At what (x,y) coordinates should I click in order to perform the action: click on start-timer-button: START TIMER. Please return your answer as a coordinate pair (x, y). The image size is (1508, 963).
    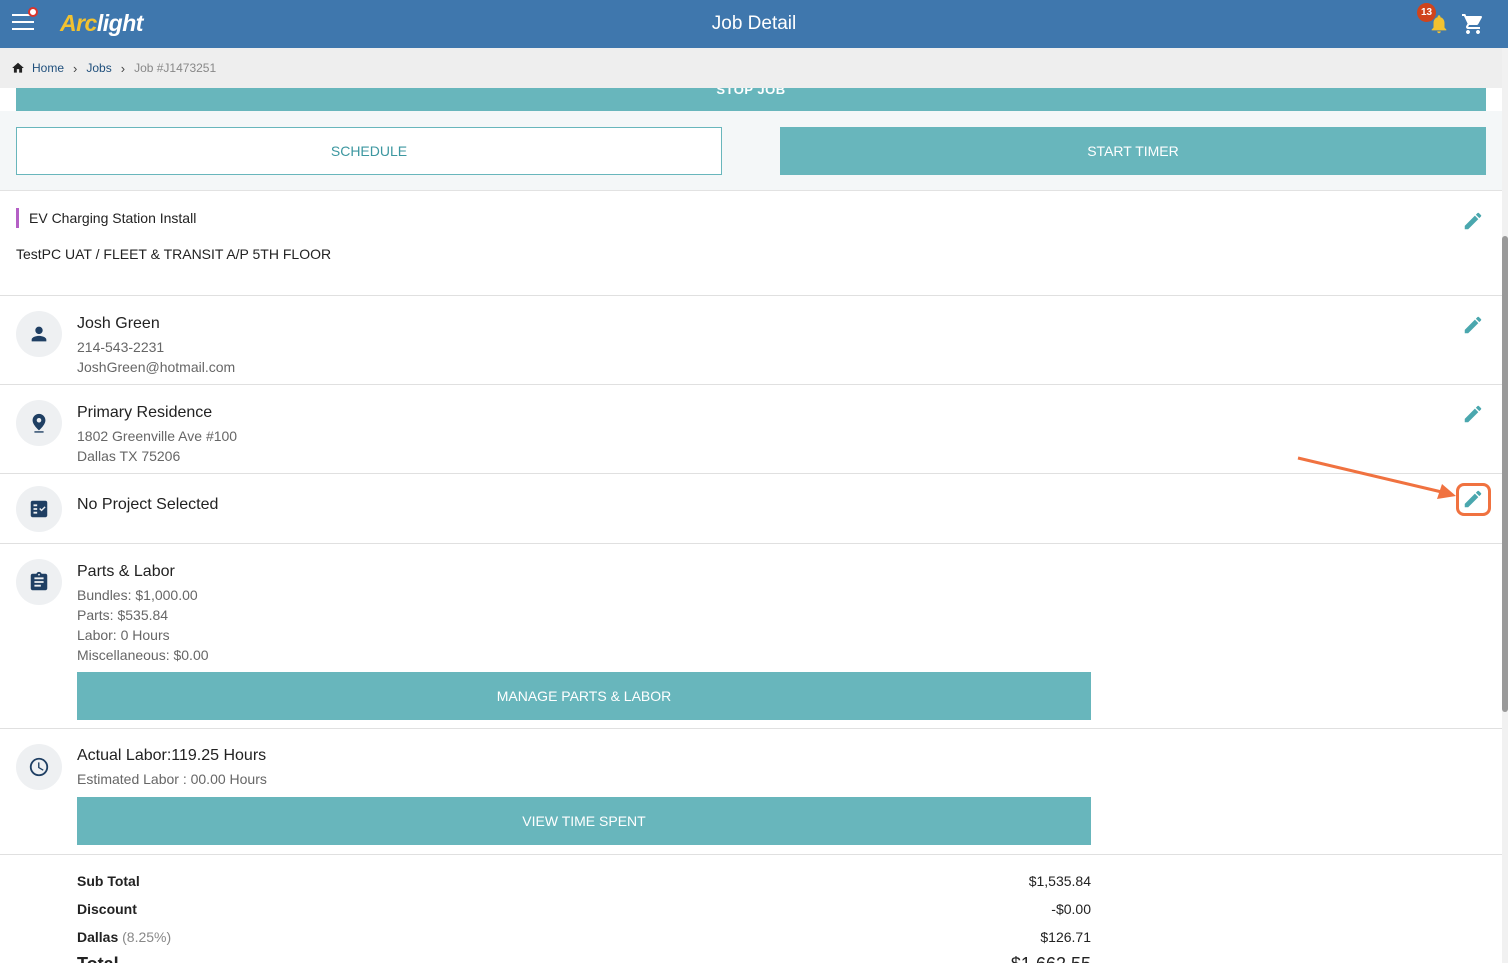
    Looking at the image, I should click on (1133, 151).